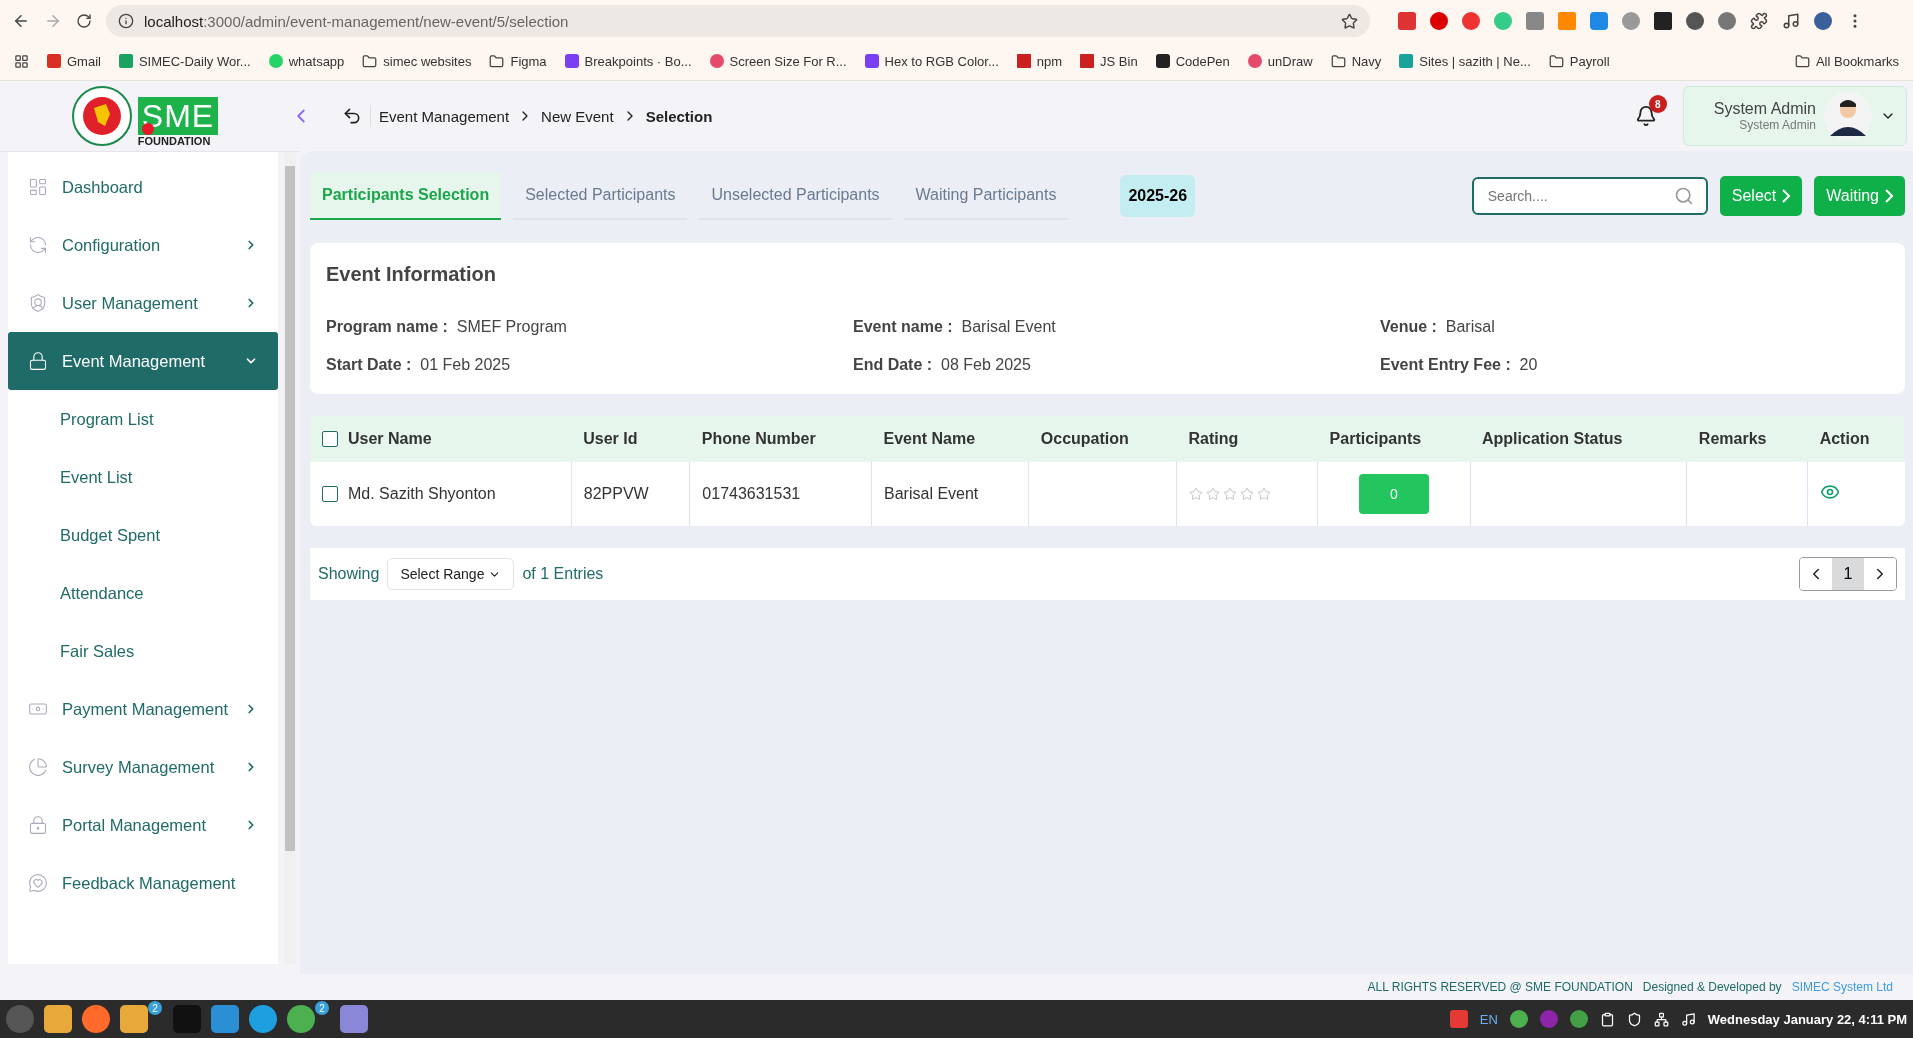 Image resolution: width=1913 pixels, height=1038 pixels. What do you see at coordinates (143, 419) in the screenshot?
I see `submenu-item: Program List` at bounding box center [143, 419].